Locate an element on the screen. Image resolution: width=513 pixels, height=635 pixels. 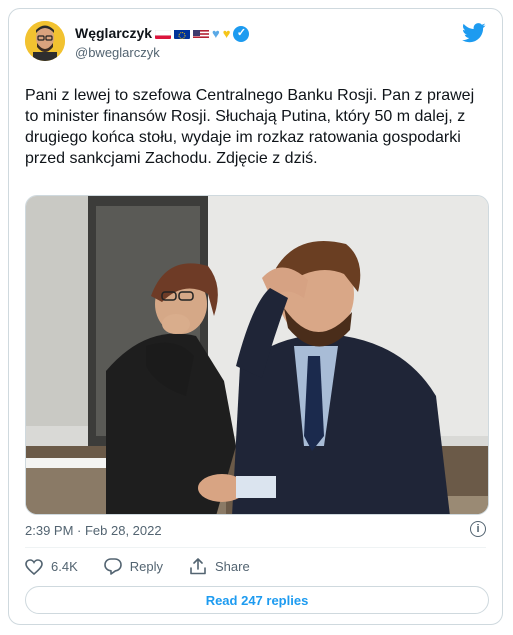
author-handle: @bweglarczyk is located at coordinates (117, 52).